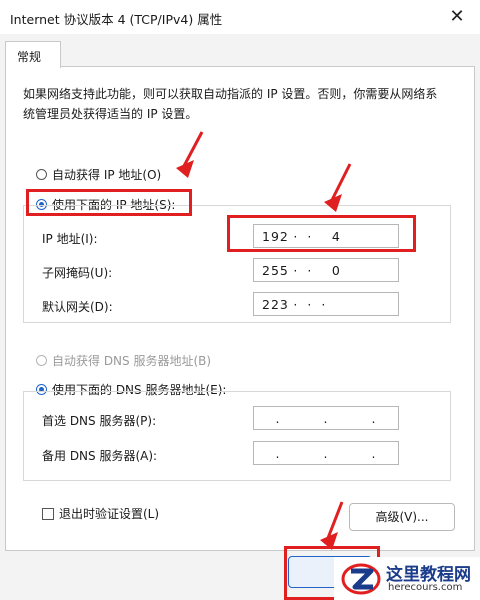  I want to click on alternate-dns-sep-1: ., so click(278, 453).